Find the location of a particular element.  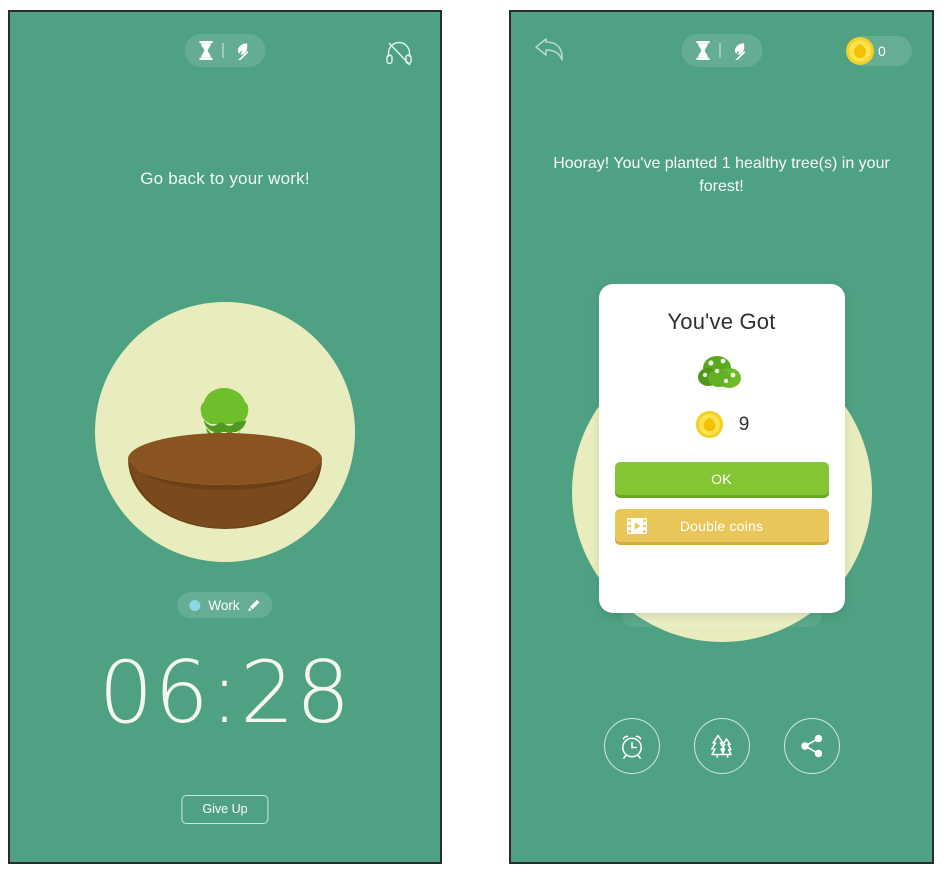

dialog-buttons: OK Double coins is located at coordinates (722, 502).